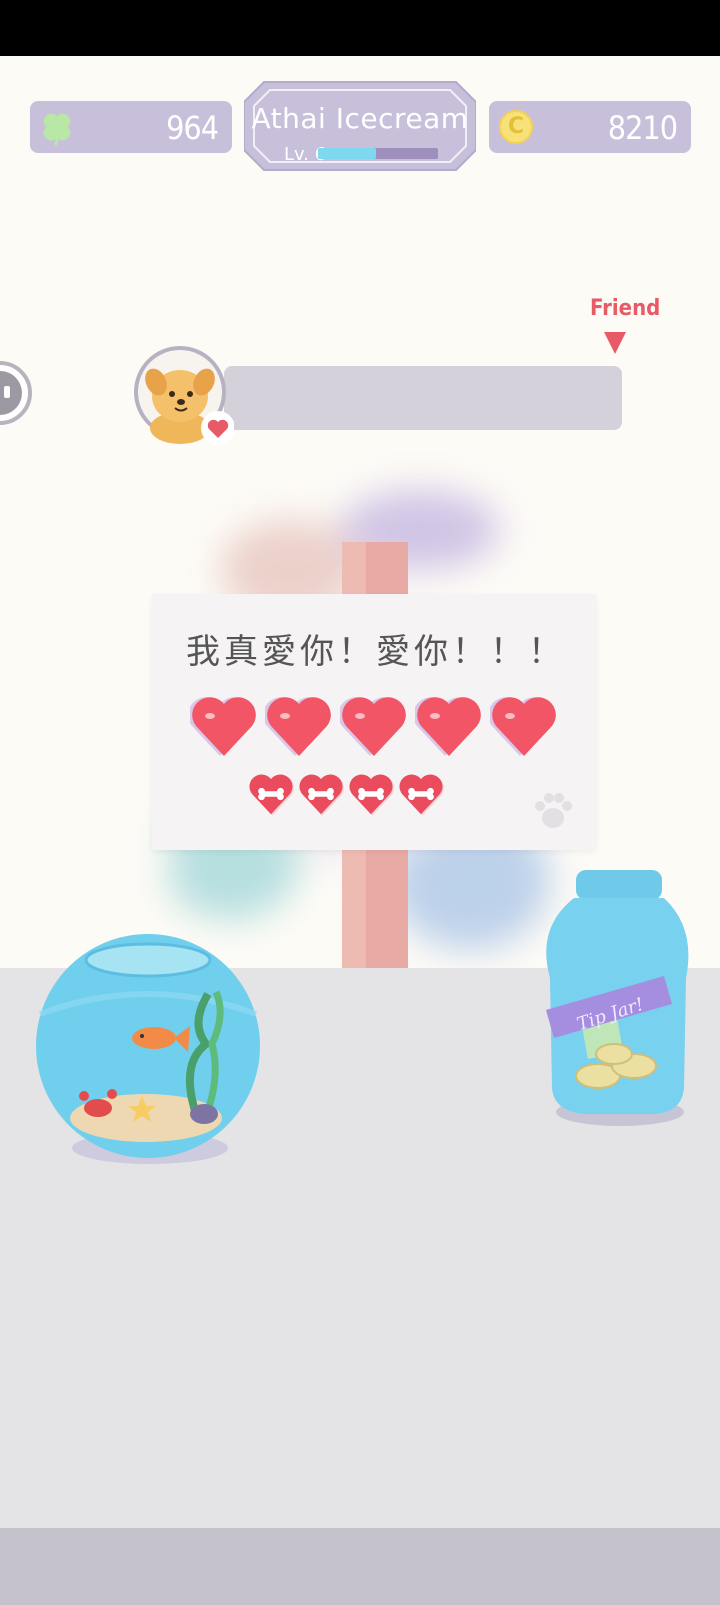 This screenshot has width=720, height=1605. I want to click on xp-bar, so click(378, 153).